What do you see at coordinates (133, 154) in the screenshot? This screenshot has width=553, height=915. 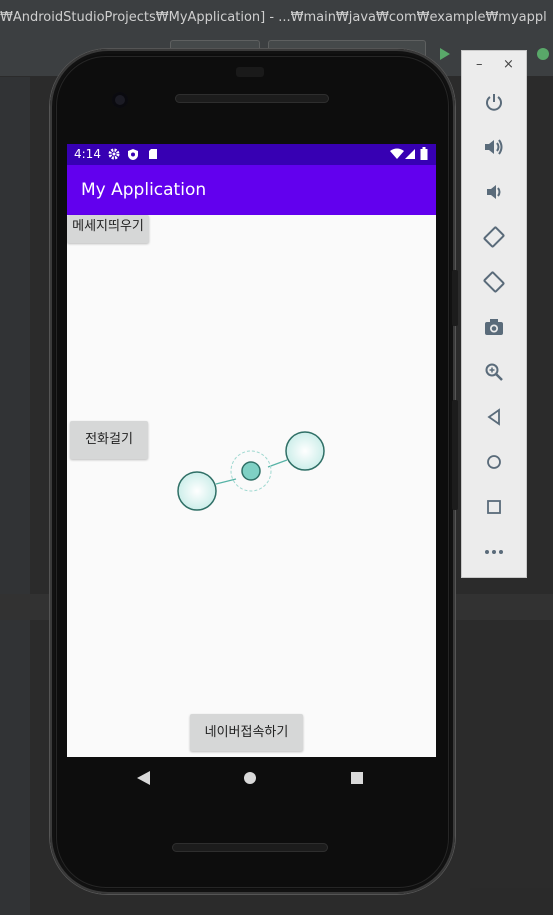 I see `shield-icon` at bounding box center [133, 154].